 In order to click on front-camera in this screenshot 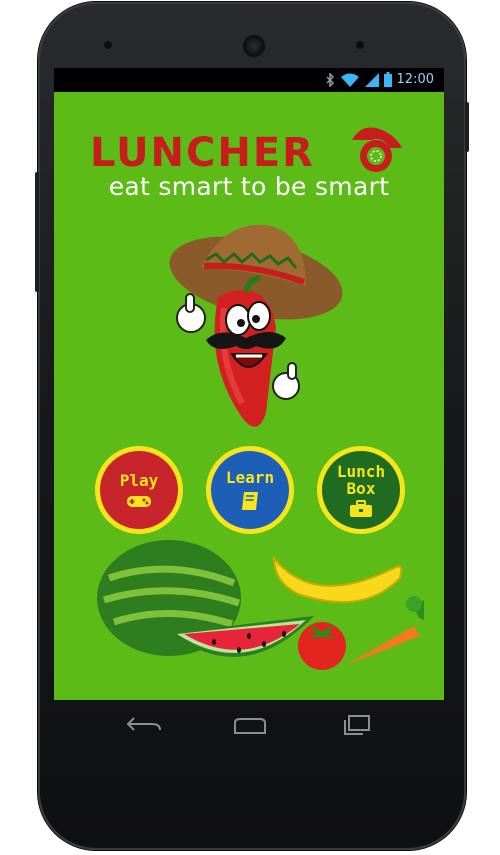, I will do `click(254, 46)`.